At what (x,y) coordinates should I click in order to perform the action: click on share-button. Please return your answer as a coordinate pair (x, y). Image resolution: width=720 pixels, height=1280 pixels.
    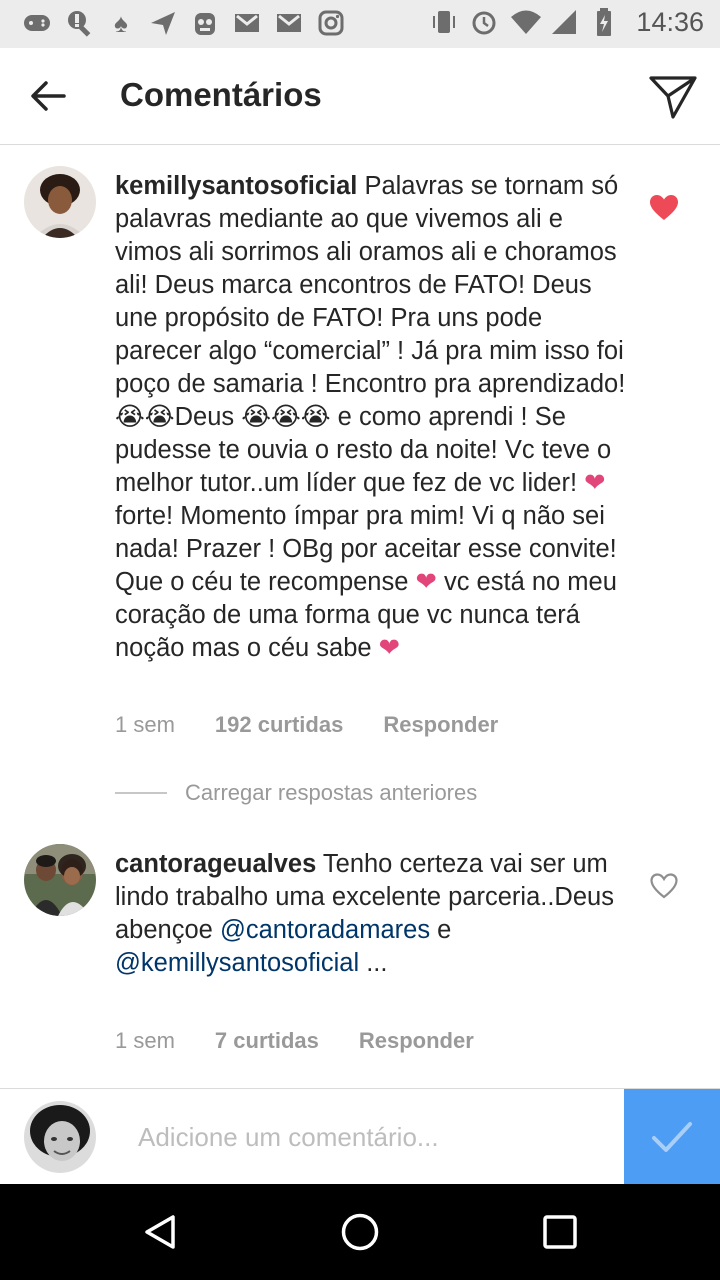
    Looking at the image, I should click on (673, 97).